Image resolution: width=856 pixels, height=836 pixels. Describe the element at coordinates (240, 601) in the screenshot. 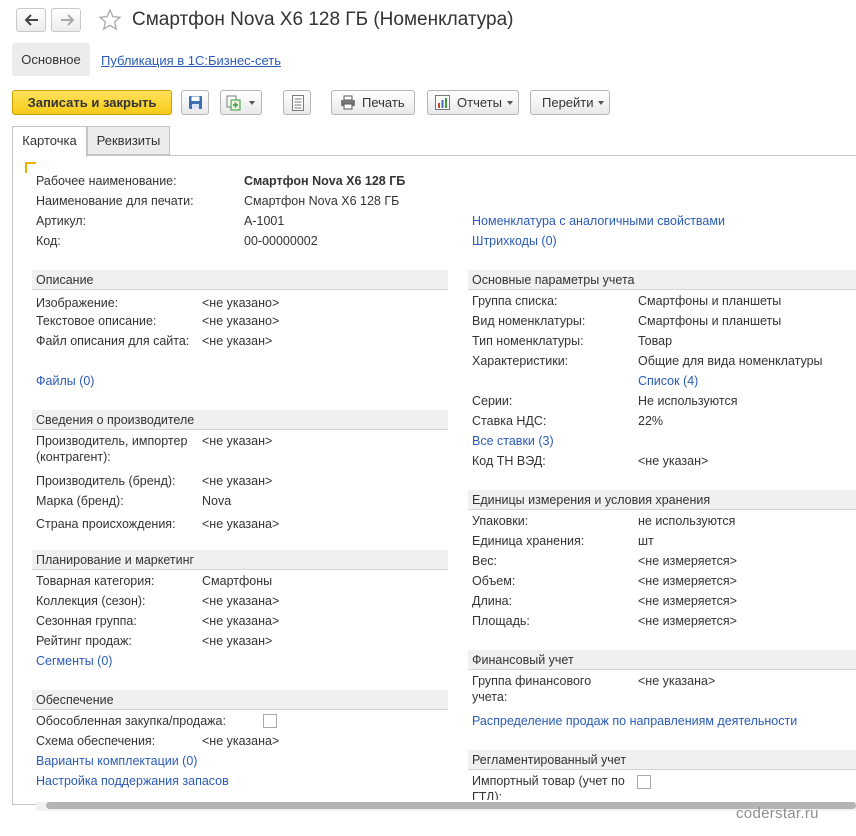

I see `collection-value: <не указана>` at that location.